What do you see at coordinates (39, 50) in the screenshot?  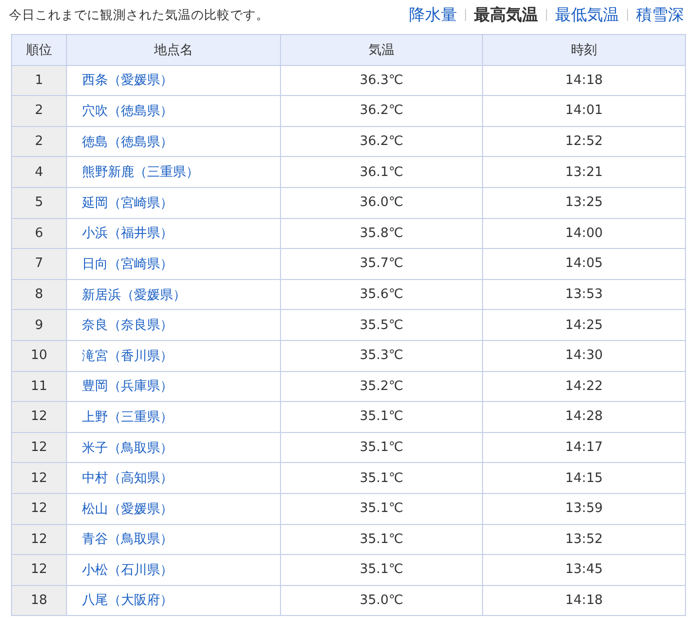 I see `column-header: 順位` at bounding box center [39, 50].